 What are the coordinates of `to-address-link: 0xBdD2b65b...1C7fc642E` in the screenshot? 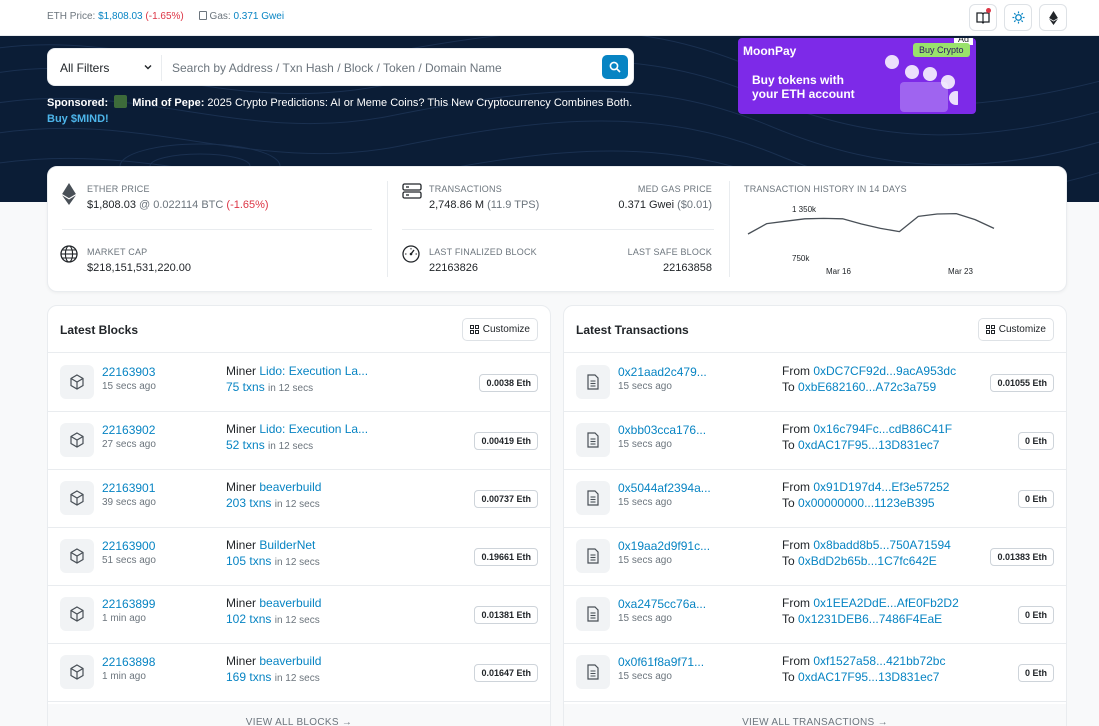 It's located at (867, 561).